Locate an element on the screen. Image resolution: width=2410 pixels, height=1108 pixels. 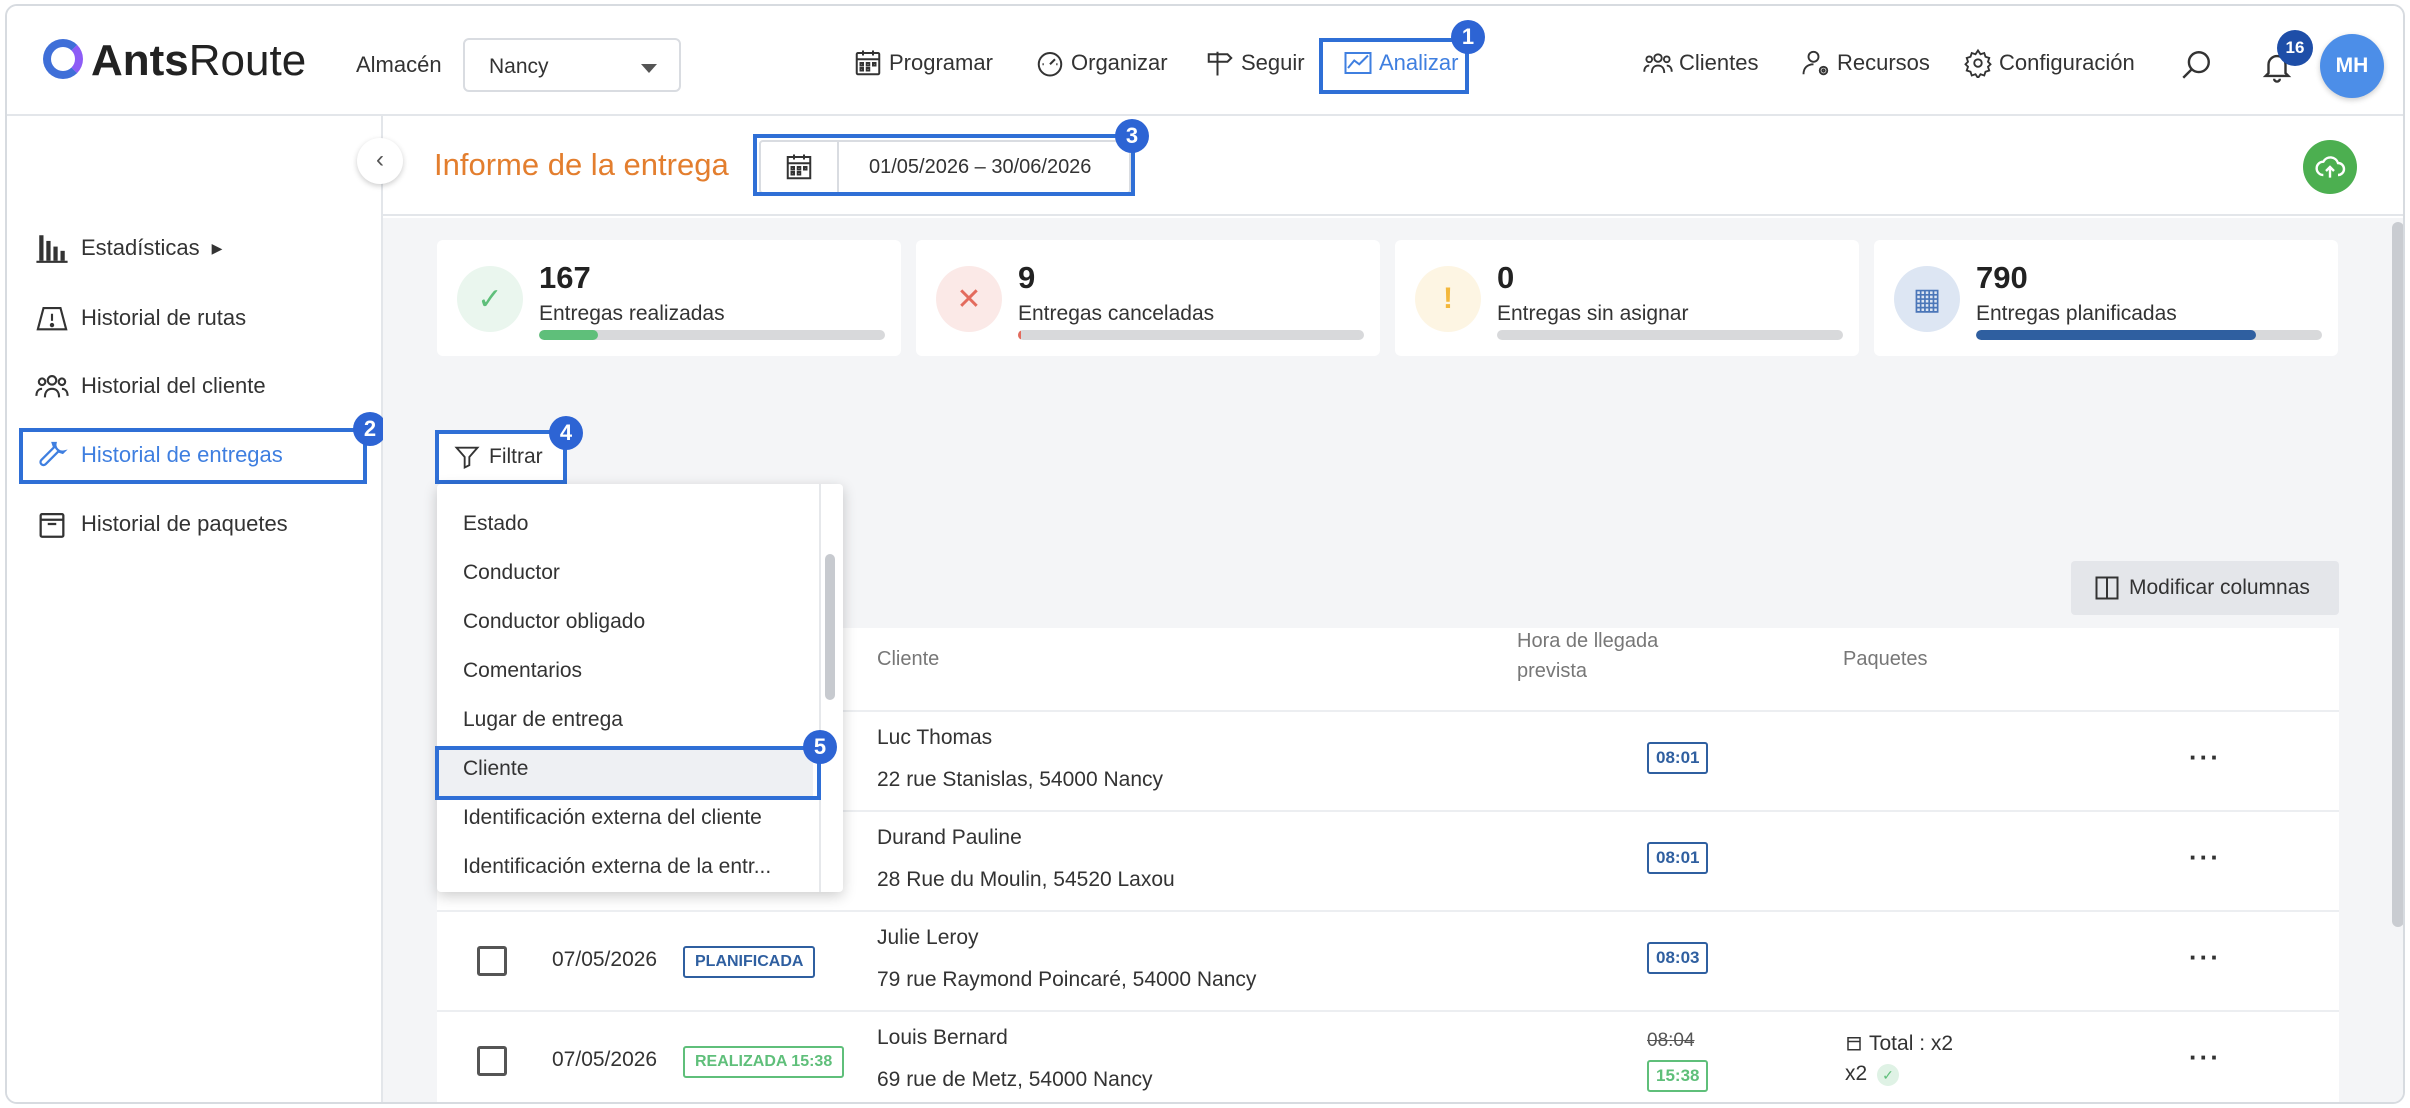
sidebar-item-label: Historial de paquetes is located at coordinates (184, 523).